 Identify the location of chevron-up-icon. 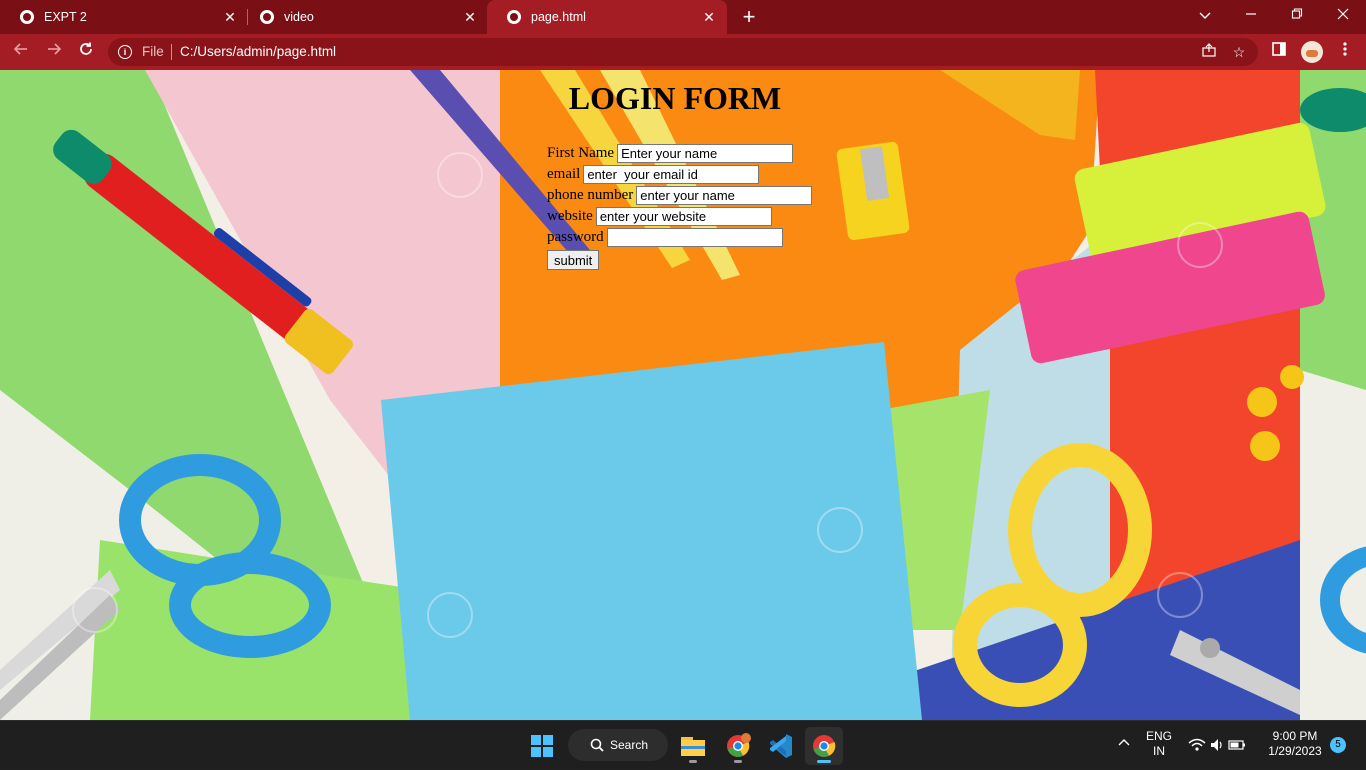
(1124, 742).